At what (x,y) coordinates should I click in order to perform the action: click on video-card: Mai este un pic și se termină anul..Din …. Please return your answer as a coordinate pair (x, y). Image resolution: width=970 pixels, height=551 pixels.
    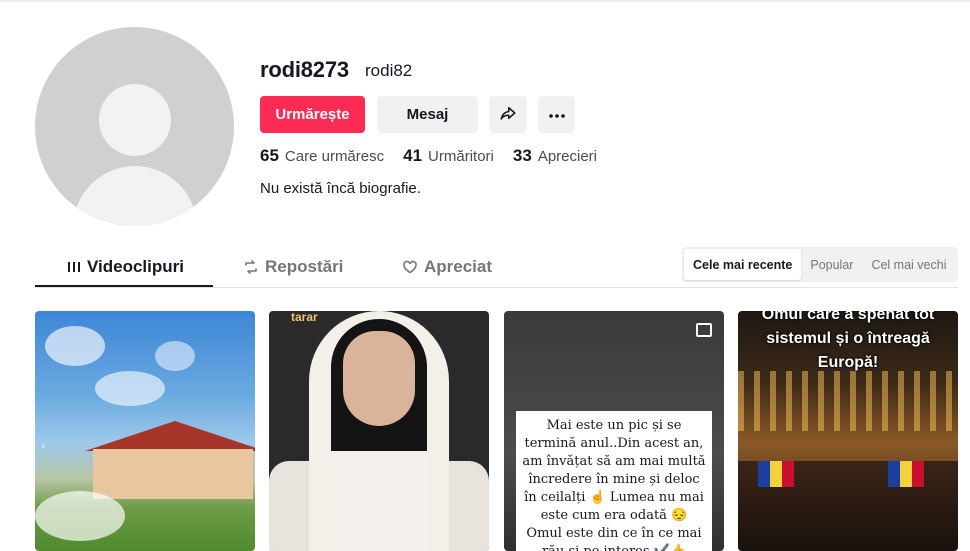
    Looking at the image, I should click on (614, 431).